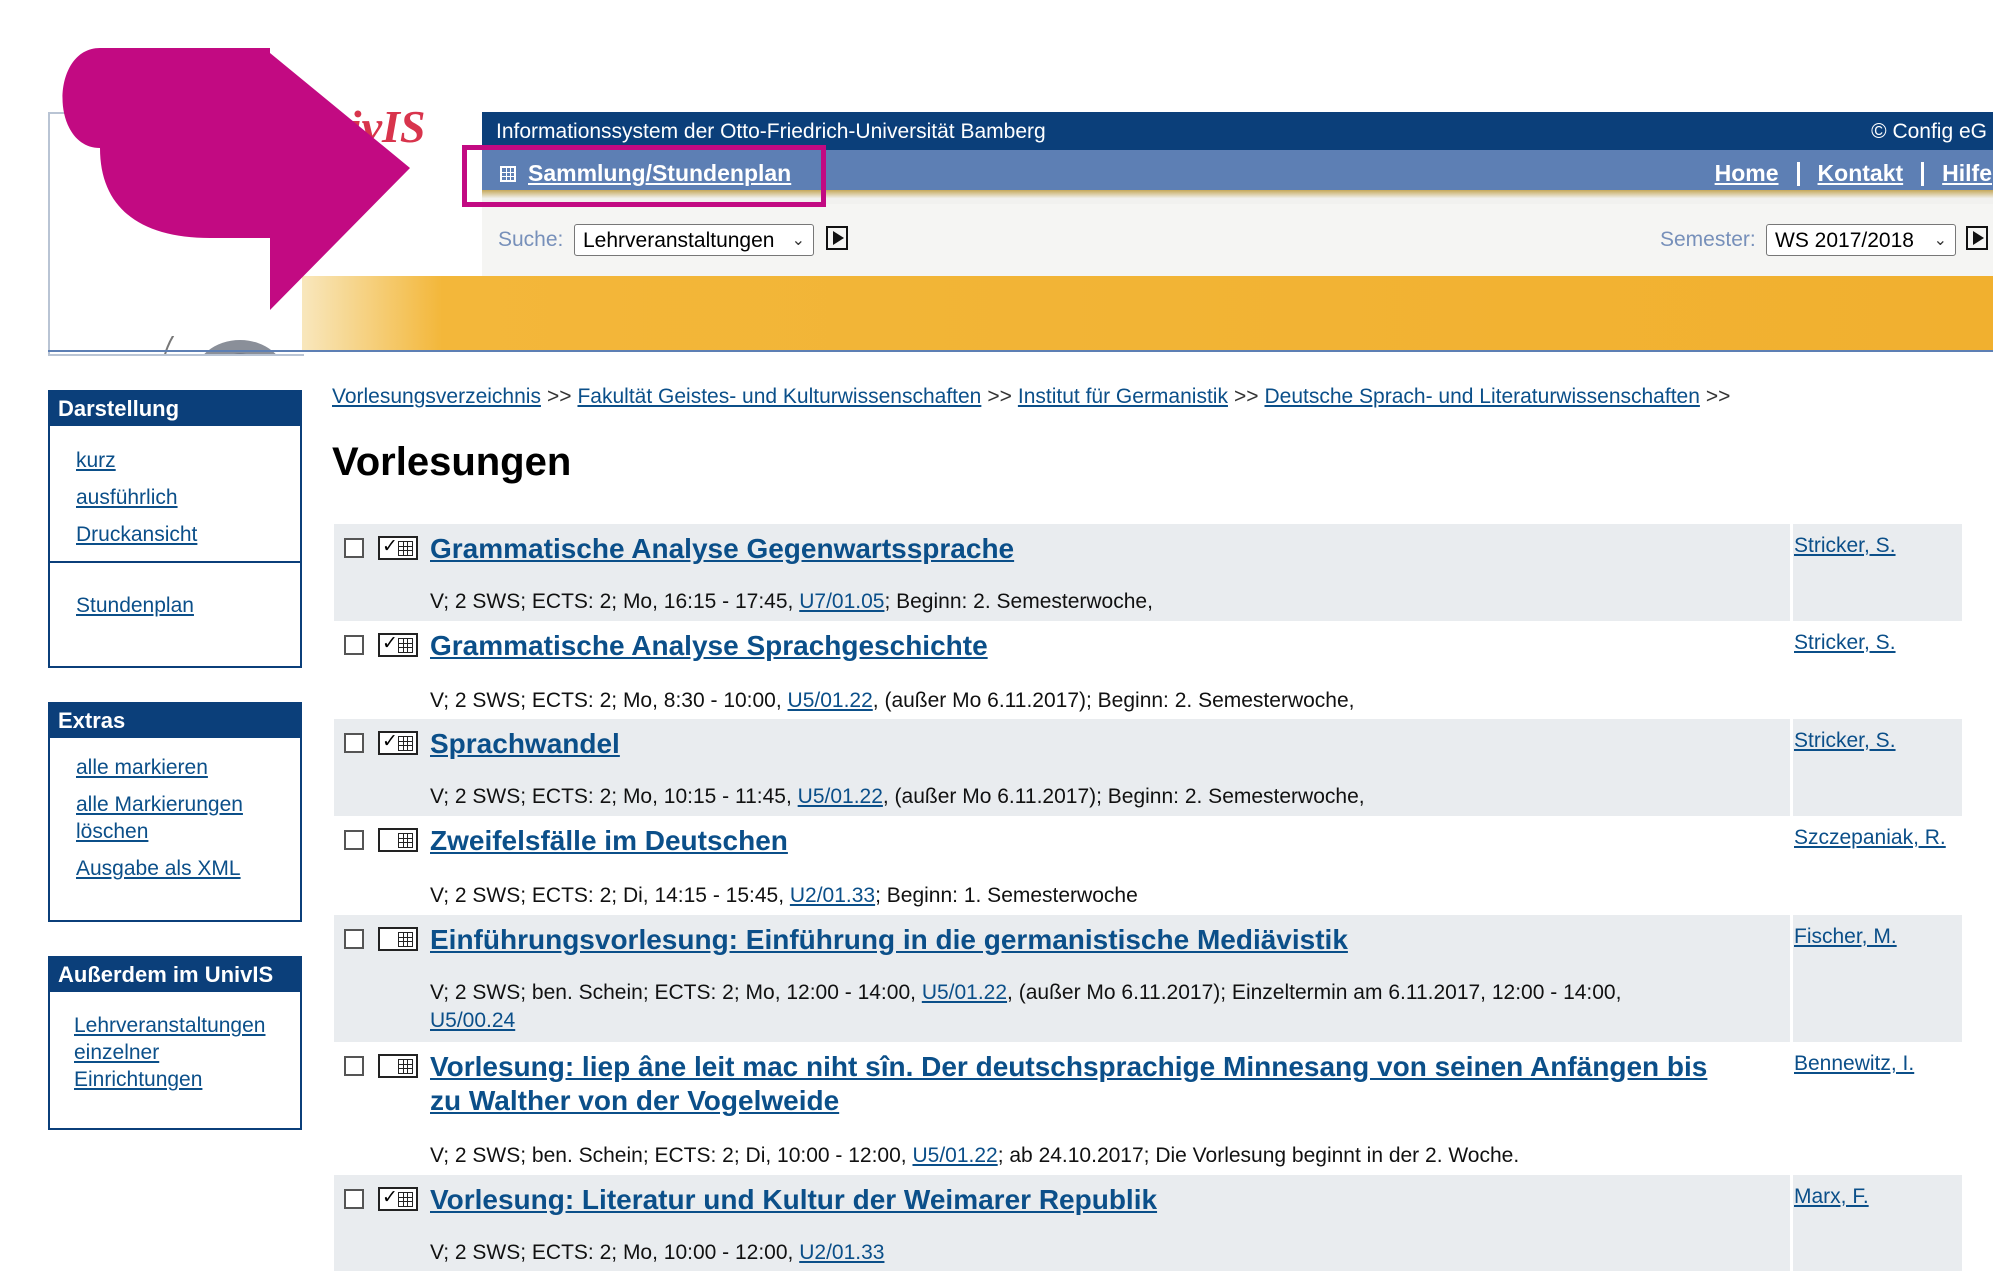 The width and height of the screenshot is (2000, 1271). What do you see at coordinates (176, 818) in the screenshot?
I see `sidebar-link-markierungen-loeschen: alle Markierungen löschen` at bounding box center [176, 818].